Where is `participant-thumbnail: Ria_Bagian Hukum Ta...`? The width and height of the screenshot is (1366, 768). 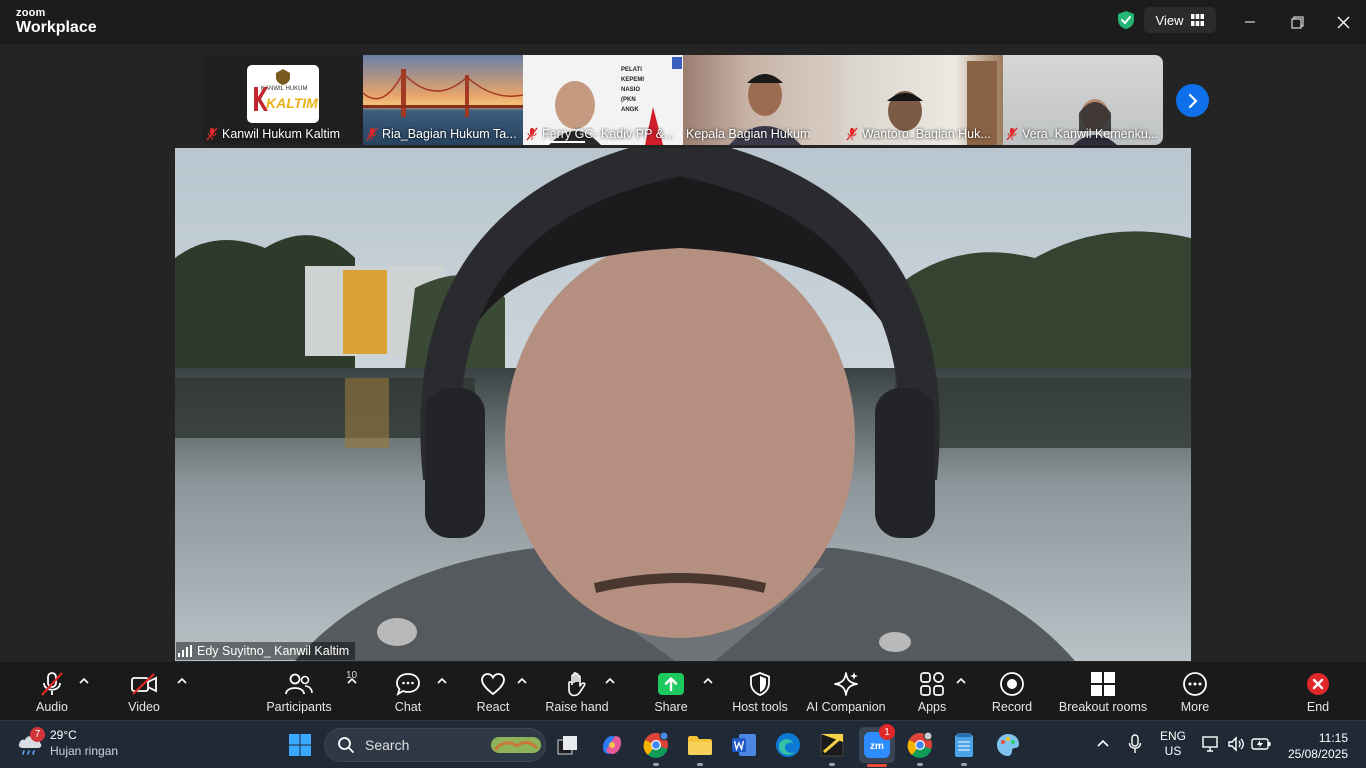 participant-thumbnail: Ria_Bagian Hukum Ta... is located at coordinates (443, 100).